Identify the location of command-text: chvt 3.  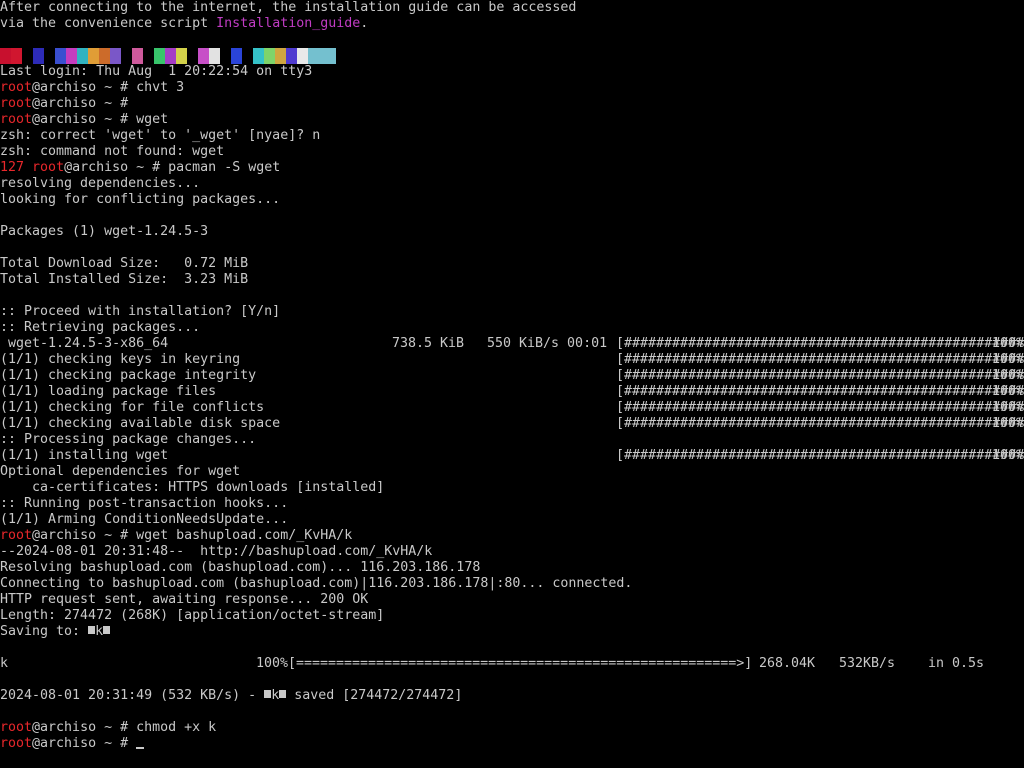
(160, 87).